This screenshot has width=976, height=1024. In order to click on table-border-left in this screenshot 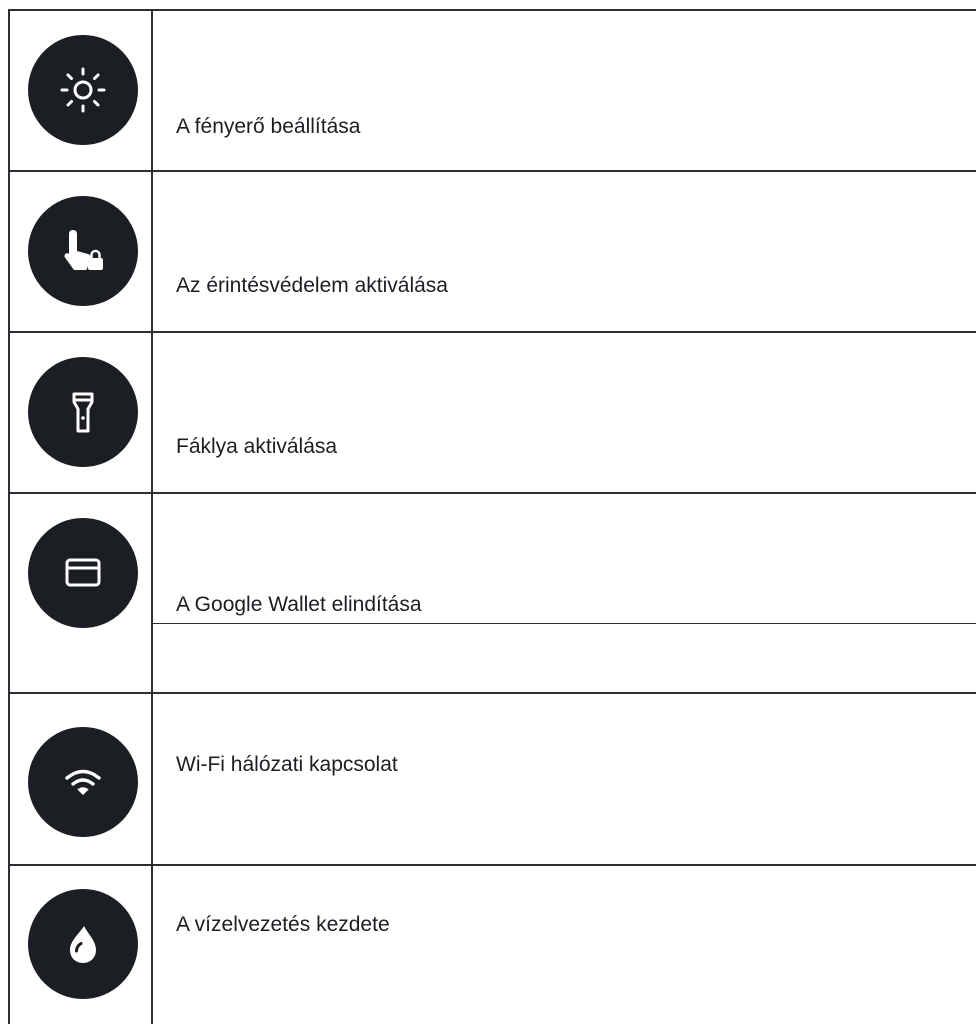, I will do `click(9, 516)`.